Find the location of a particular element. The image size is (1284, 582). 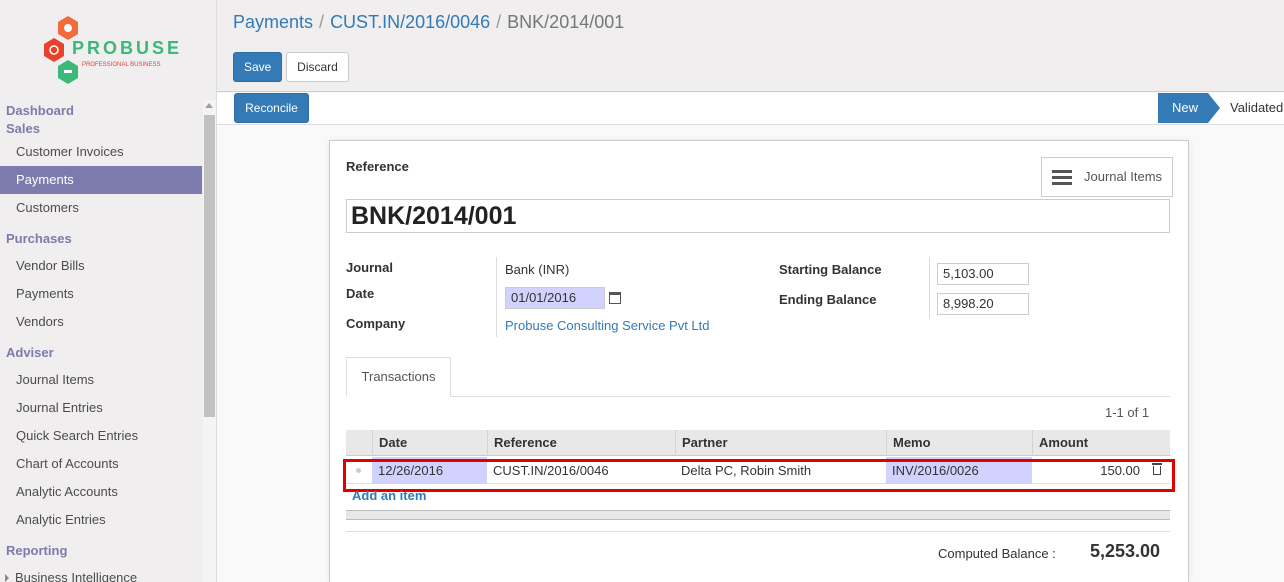

sidebar-section-purchases: Purchases is located at coordinates (39, 238).